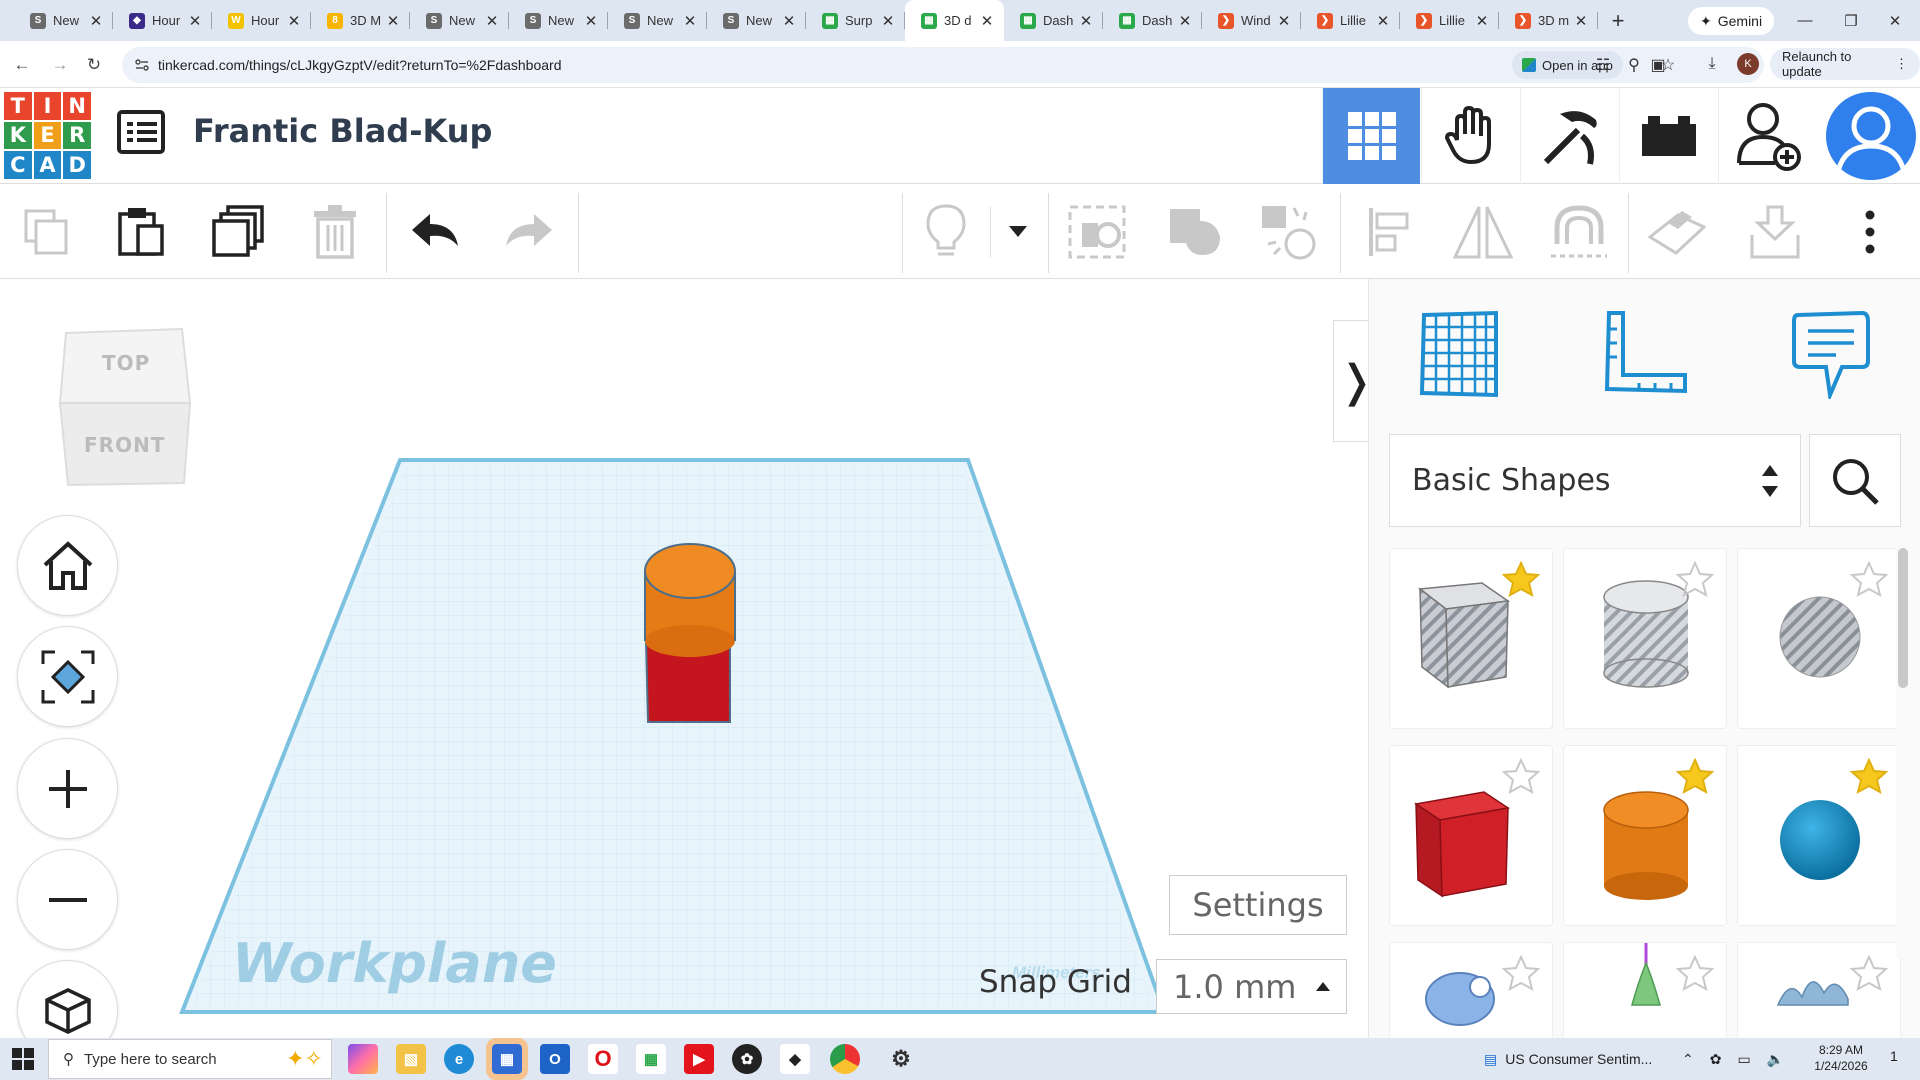 Image resolution: width=1920 pixels, height=1080 pixels. What do you see at coordinates (1645, 990) in the screenshot?
I see `shape-tile-cone` at bounding box center [1645, 990].